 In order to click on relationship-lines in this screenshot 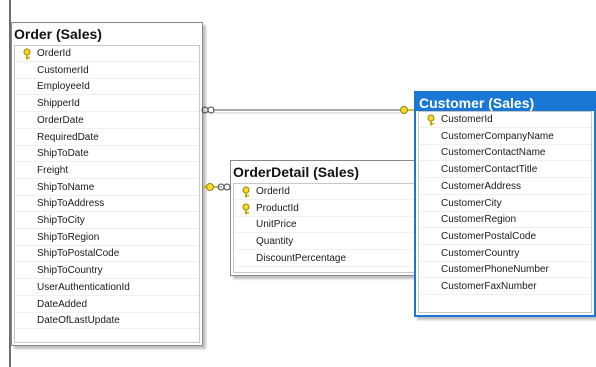, I will do `click(307, 148)`.